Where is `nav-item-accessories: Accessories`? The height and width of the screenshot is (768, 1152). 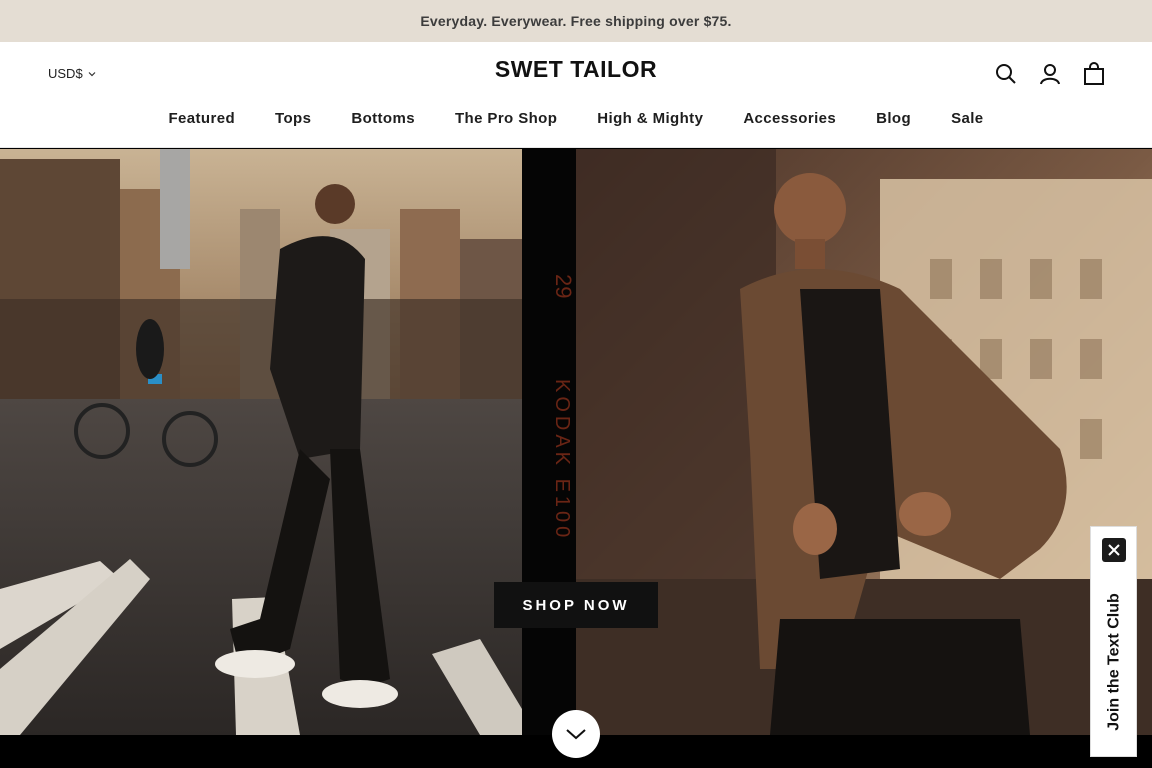 nav-item-accessories: Accessories is located at coordinates (789, 120).